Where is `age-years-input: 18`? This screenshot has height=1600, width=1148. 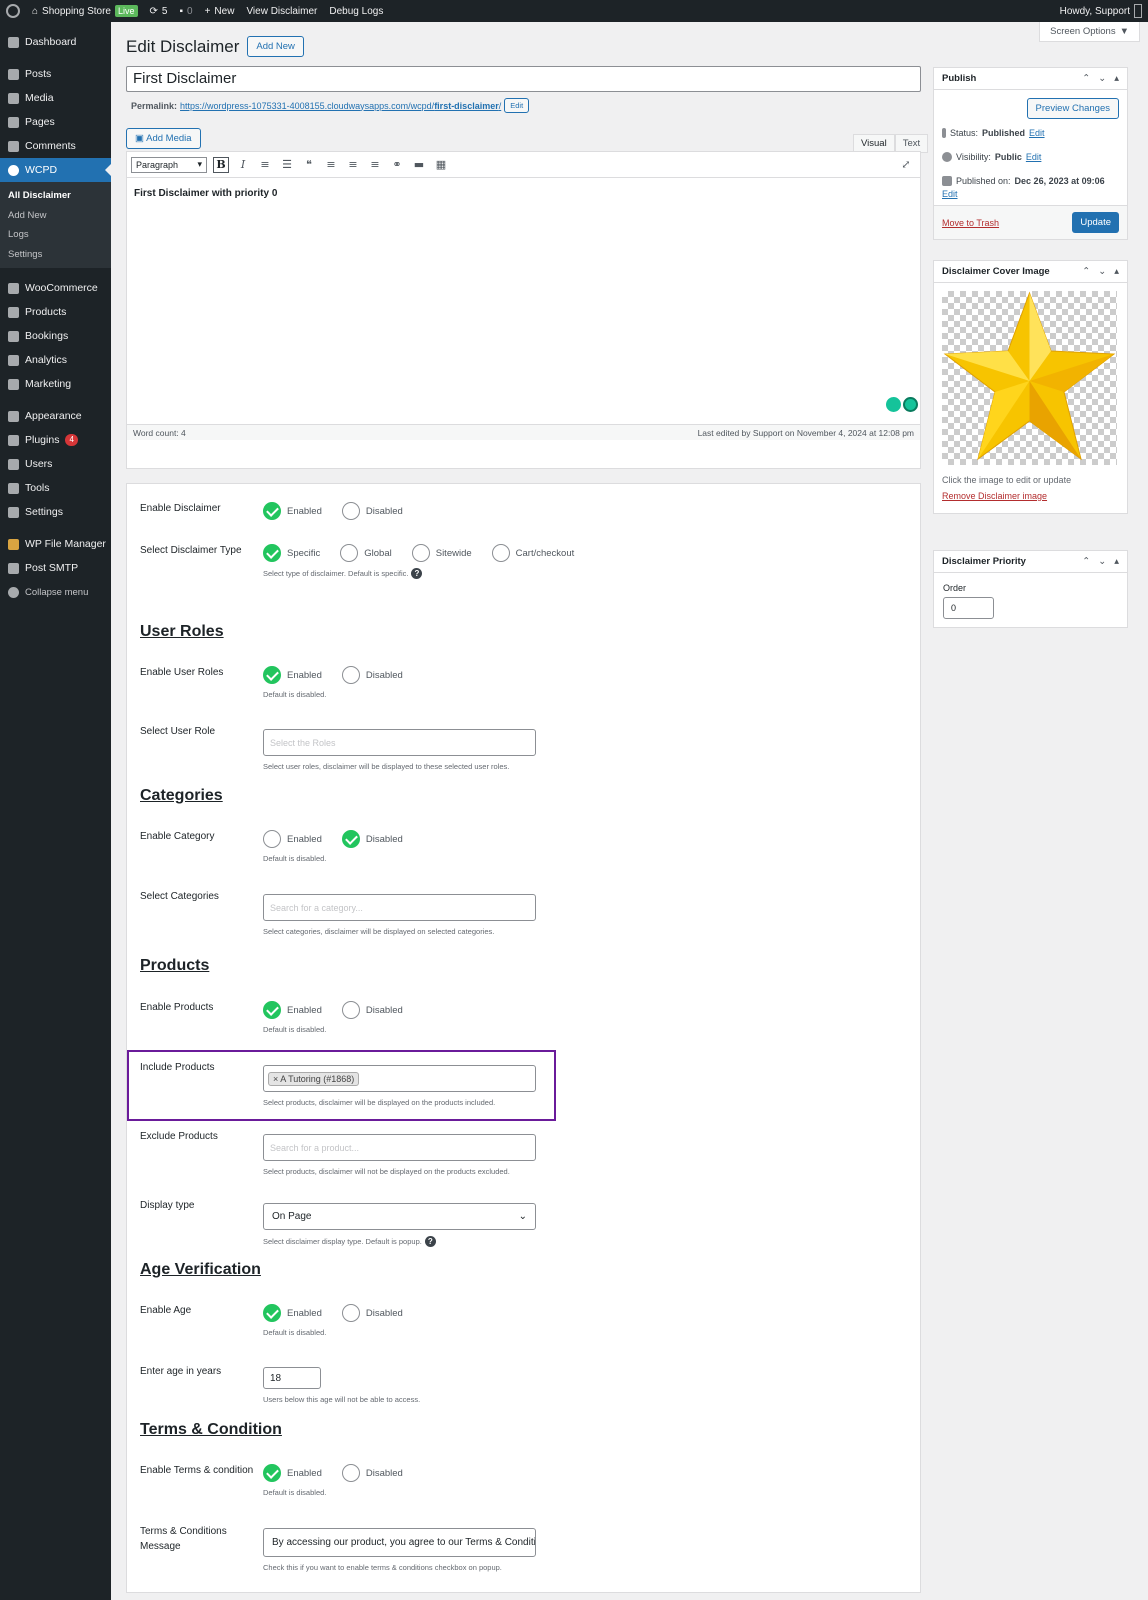
age-years-input: 18 is located at coordinates (292, 1378).